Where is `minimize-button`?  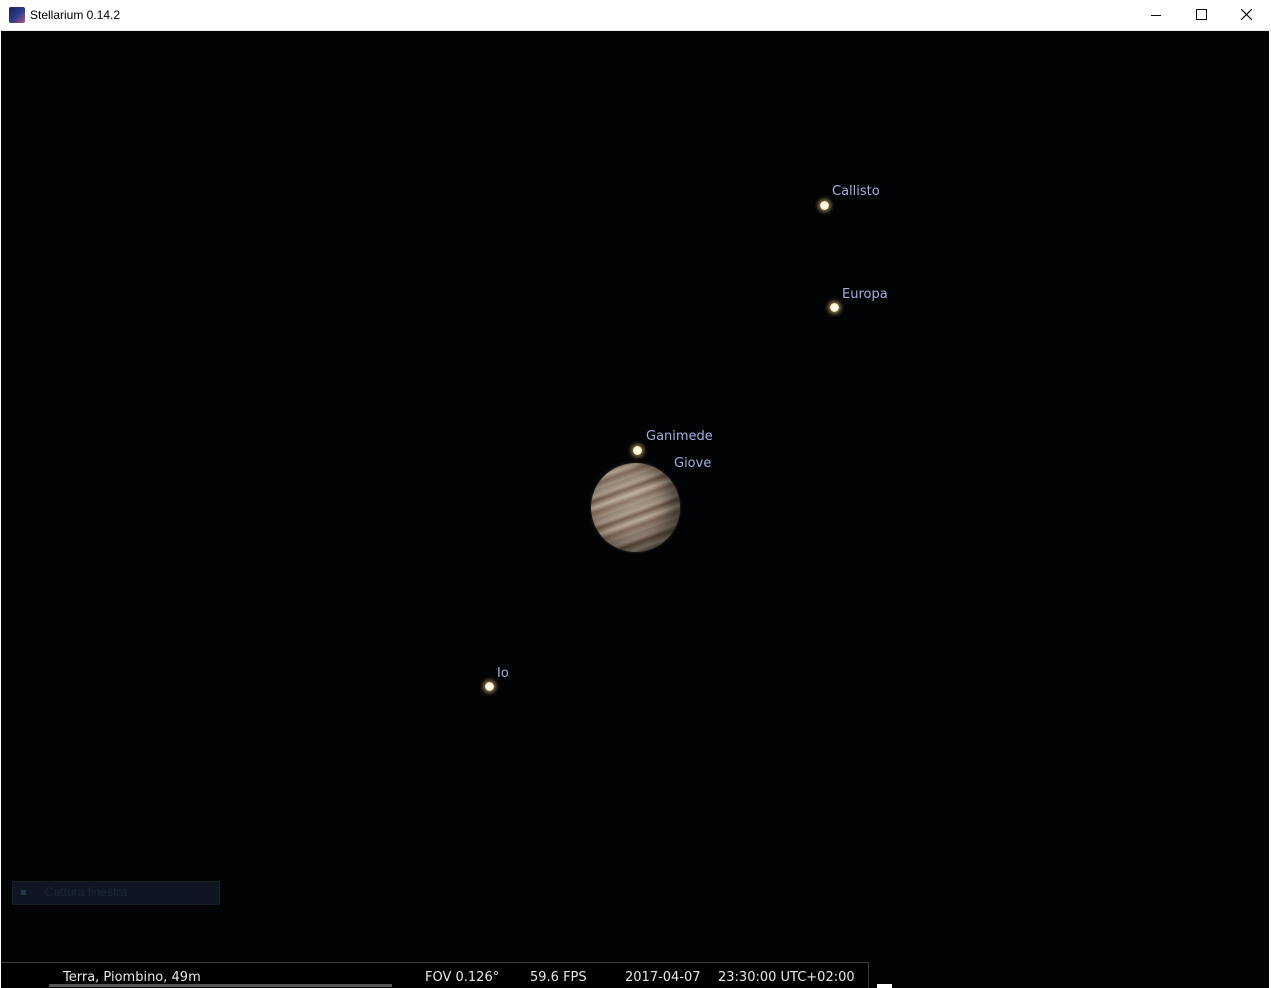
minimize-button is located at coordinates (1156, 15).